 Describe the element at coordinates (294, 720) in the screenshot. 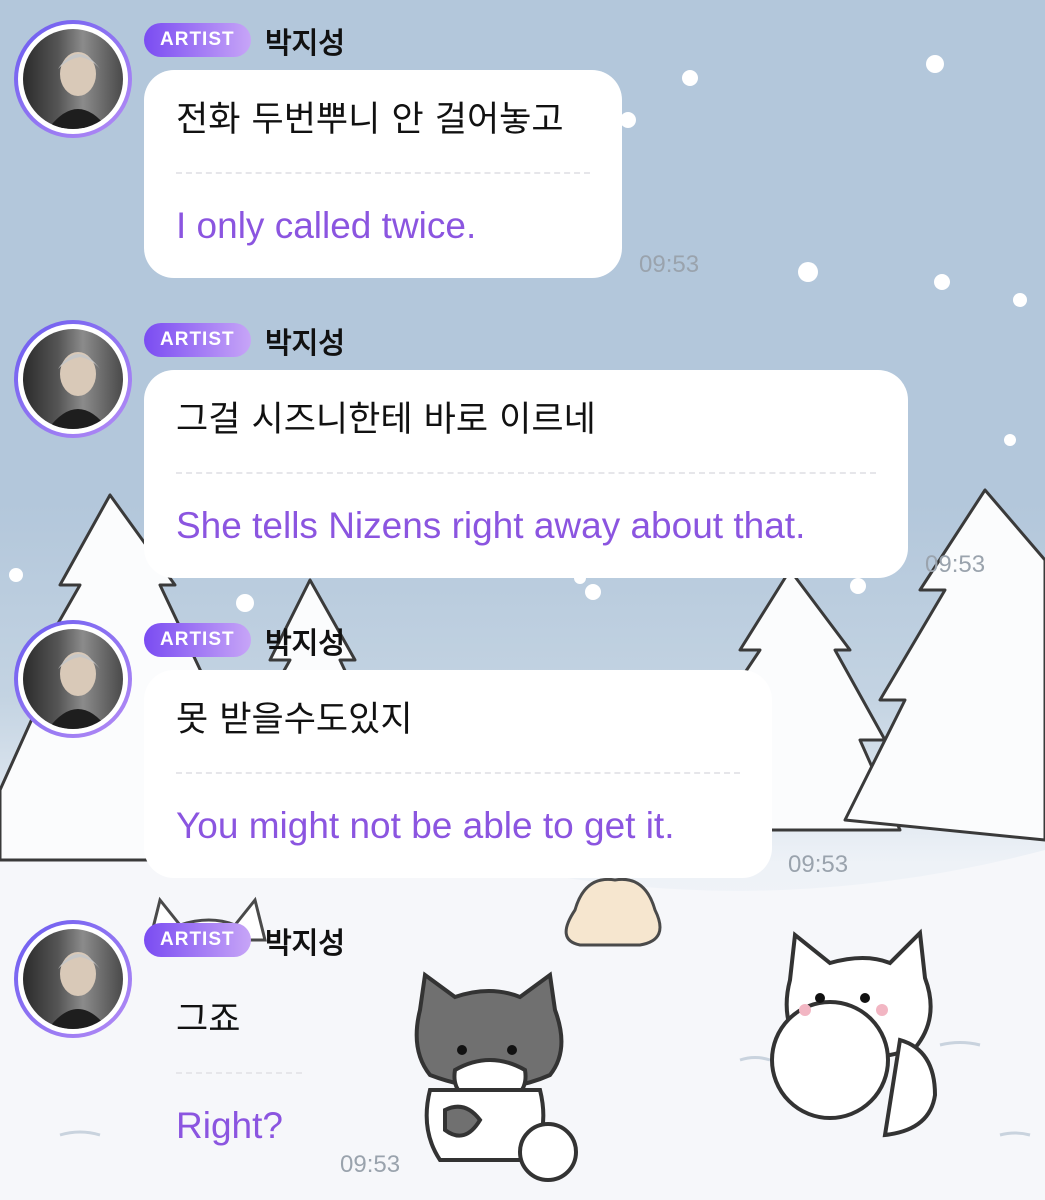

I see `message-text: 못 받을수도있지` at that location.